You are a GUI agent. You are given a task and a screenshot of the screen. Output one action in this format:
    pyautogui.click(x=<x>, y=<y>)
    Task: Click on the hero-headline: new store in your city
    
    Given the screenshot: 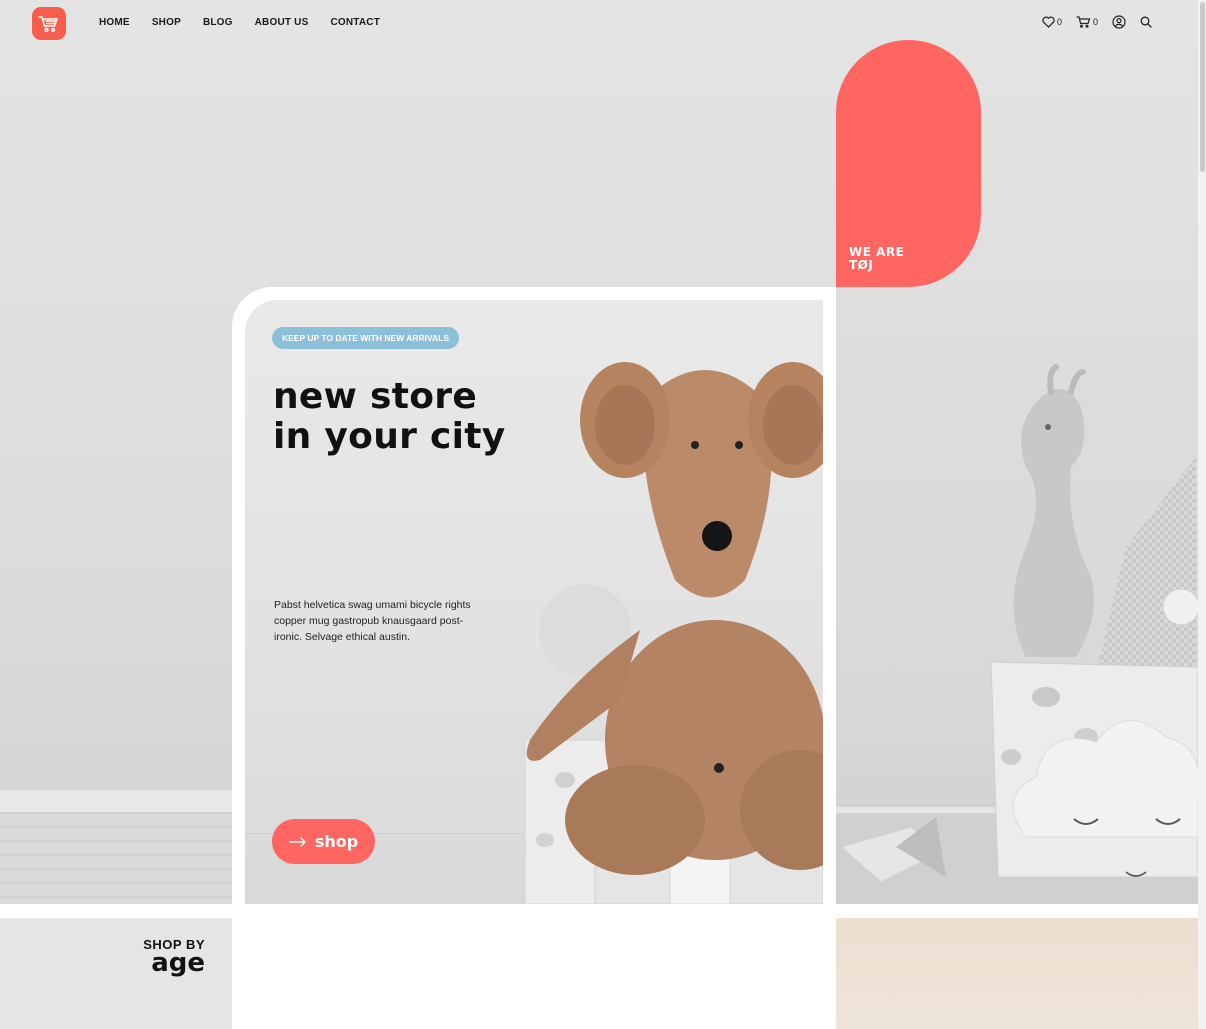 What is the action you would take?
    pyautogui.click(x=423, y=417)
    